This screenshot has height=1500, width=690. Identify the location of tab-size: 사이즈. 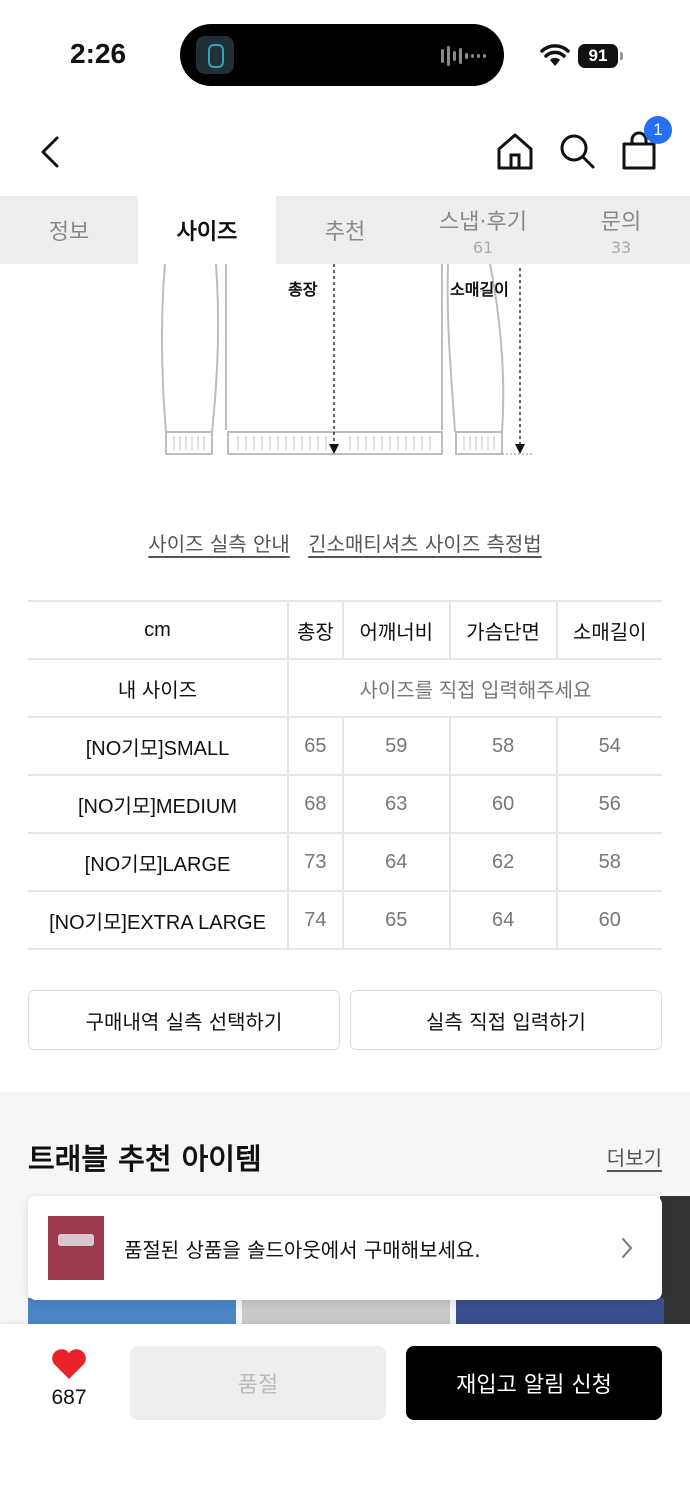
(207, 230).